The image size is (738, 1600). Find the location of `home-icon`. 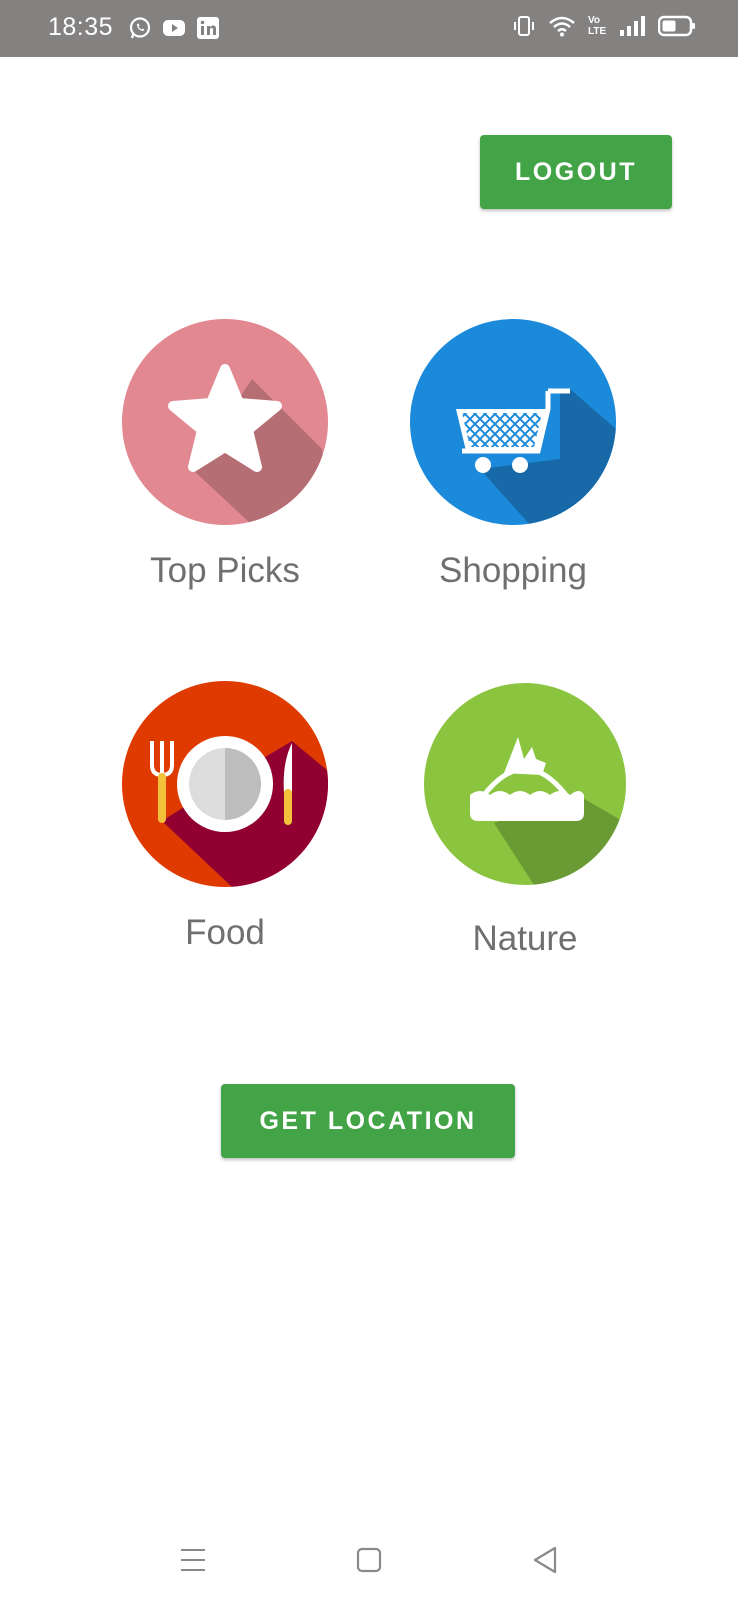

home-icon is located at coordinates (369, 1560).